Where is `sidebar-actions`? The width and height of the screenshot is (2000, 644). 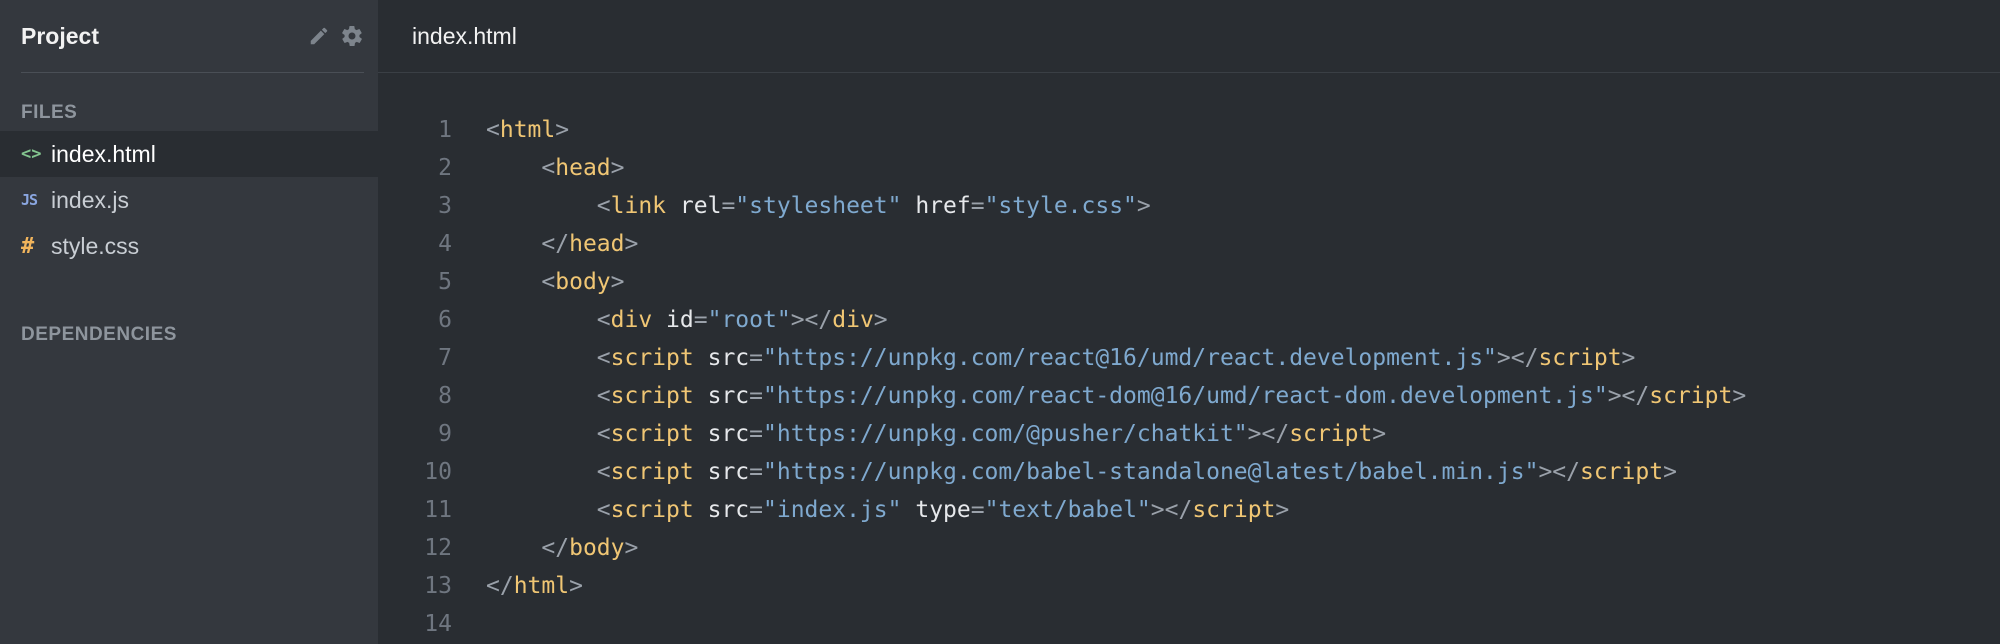 sidebar-actions is located at coordinates (336, 36).